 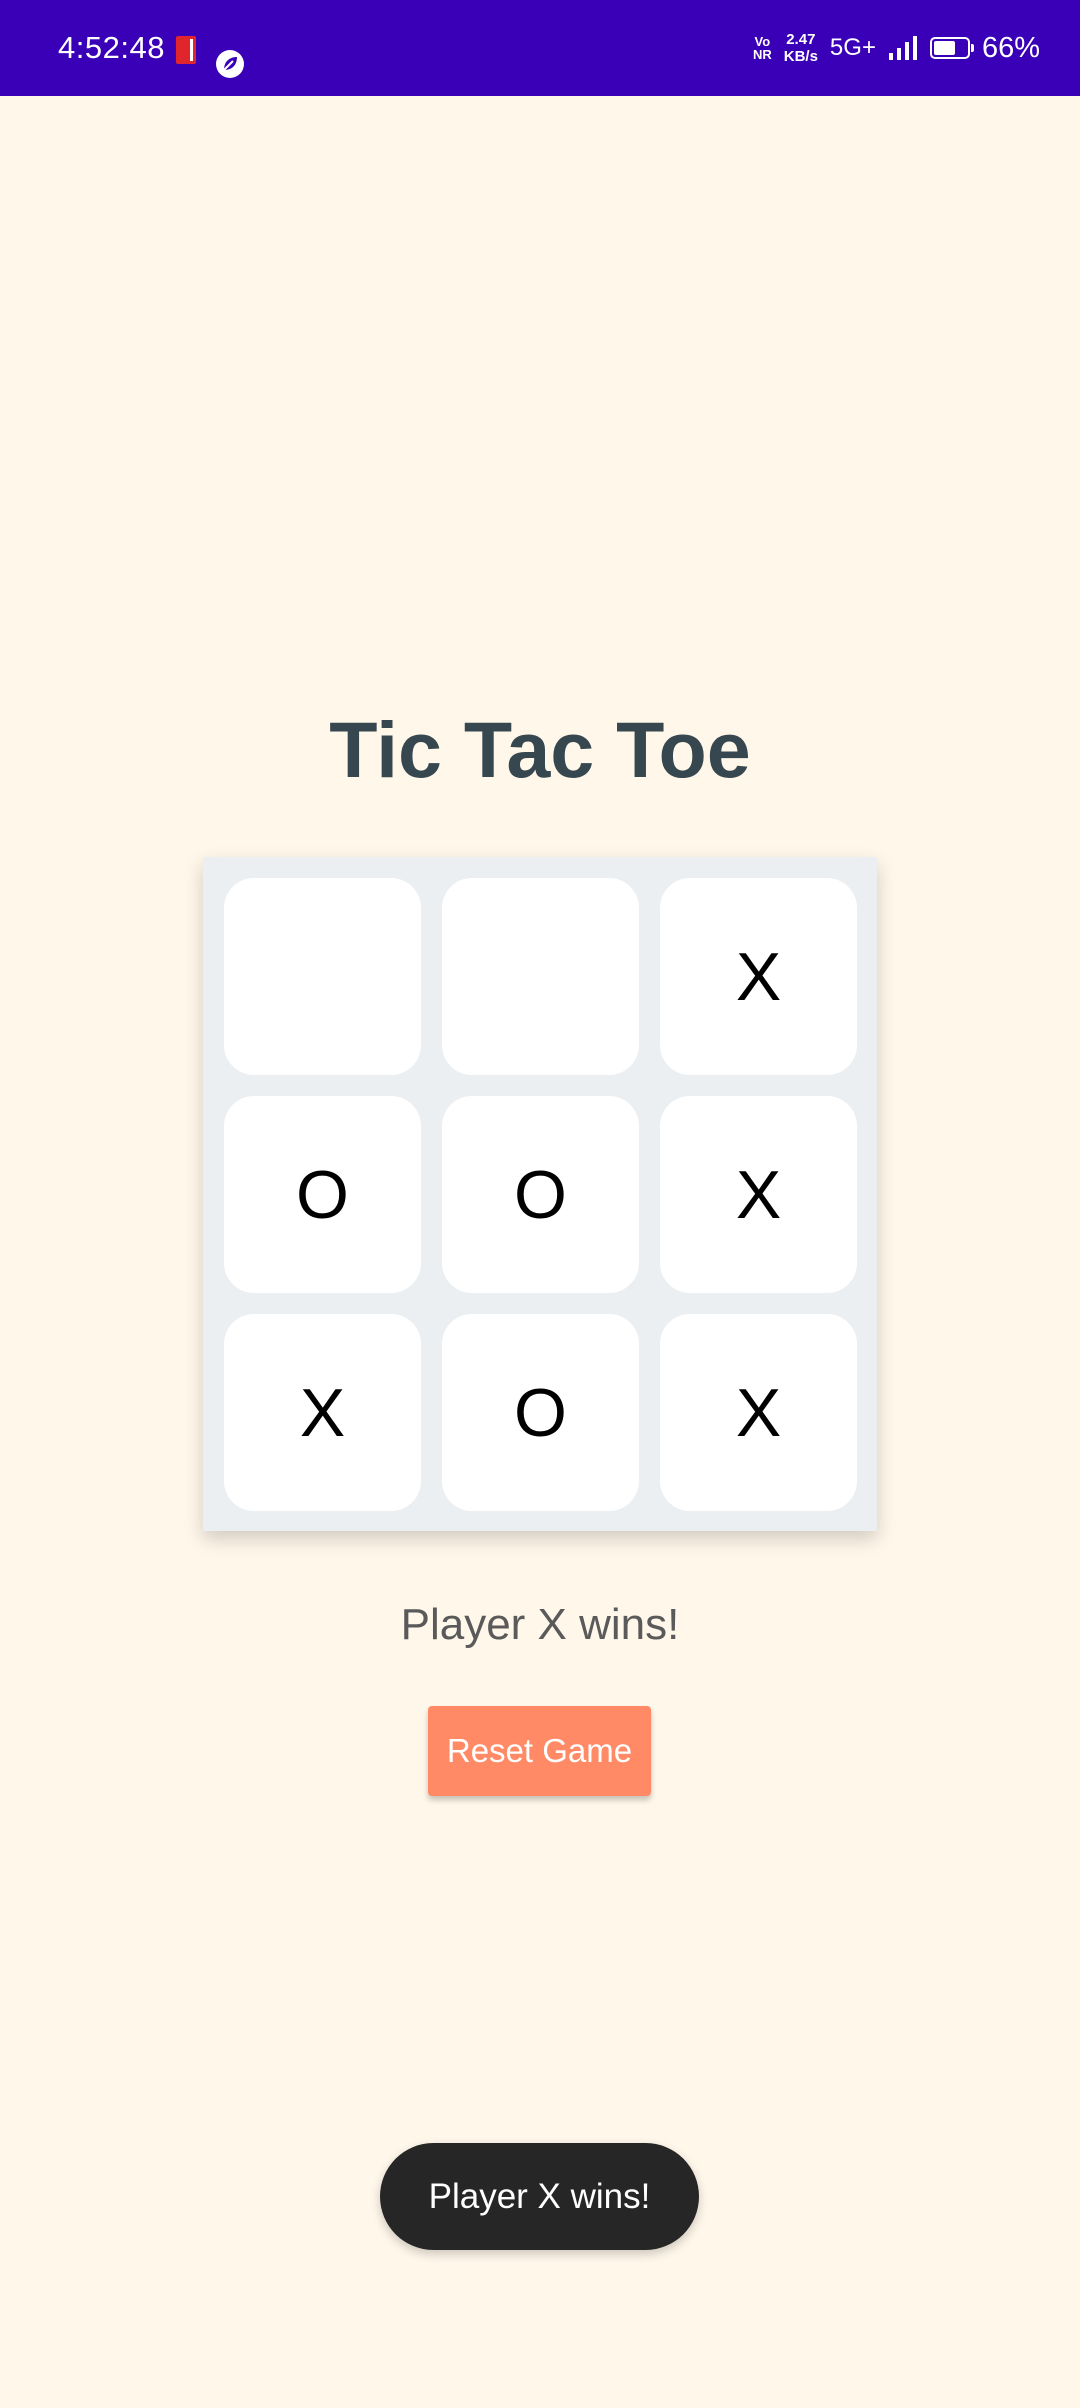 What do you see at coordinates (540, 48) in the screenshot?
I see `status-bar: 4:52:48 Vo NR 2.47 KB/s 5G+ 66%` at bounding box center [540, 48].